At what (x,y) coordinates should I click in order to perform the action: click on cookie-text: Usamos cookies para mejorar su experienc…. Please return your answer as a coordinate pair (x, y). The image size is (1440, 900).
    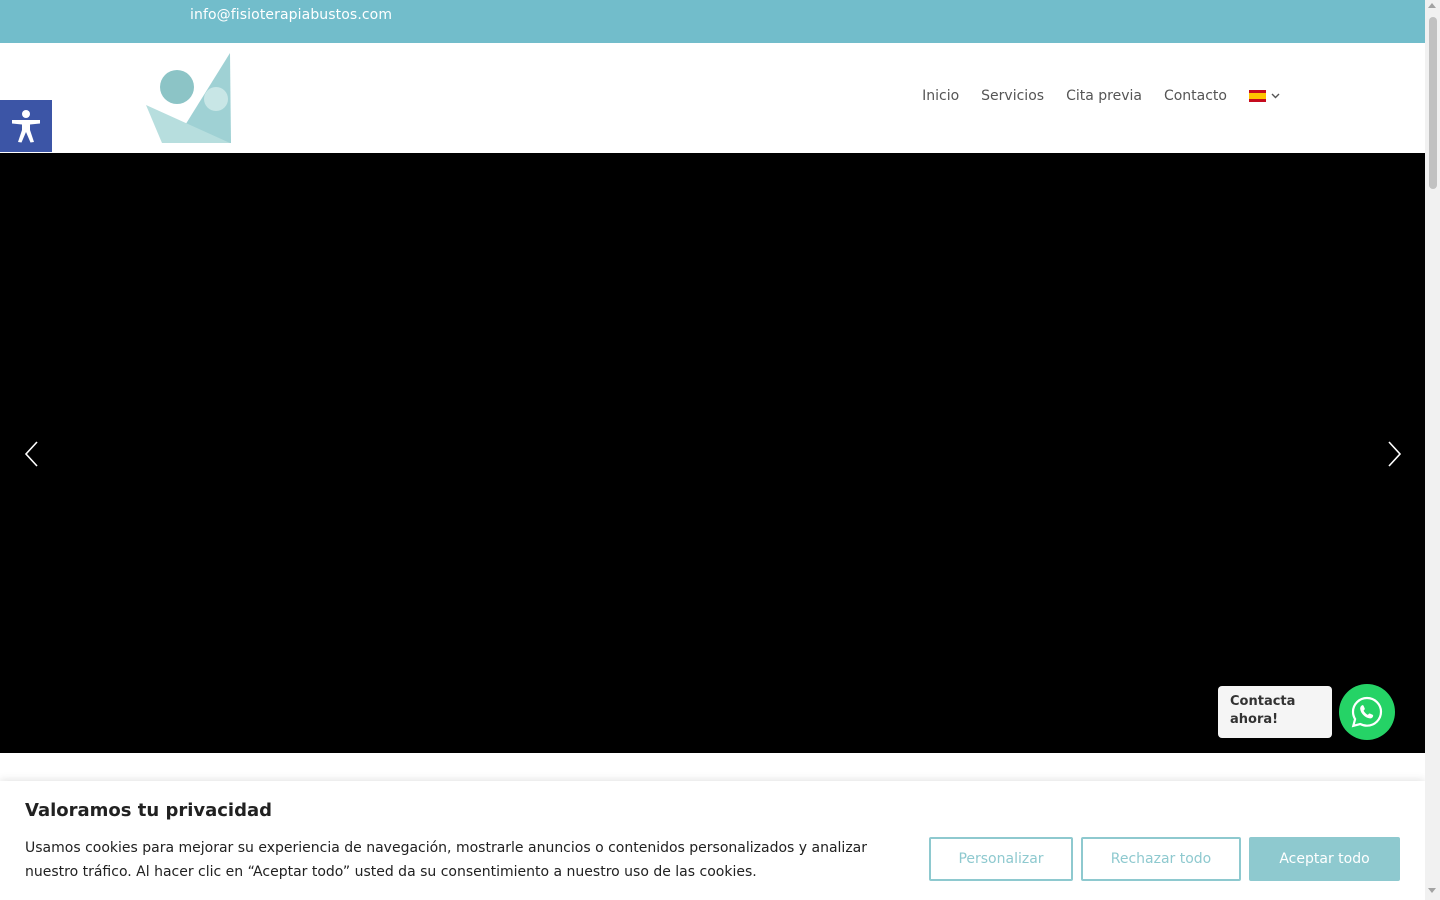
    Looking at the image, I should click on (446, 860).